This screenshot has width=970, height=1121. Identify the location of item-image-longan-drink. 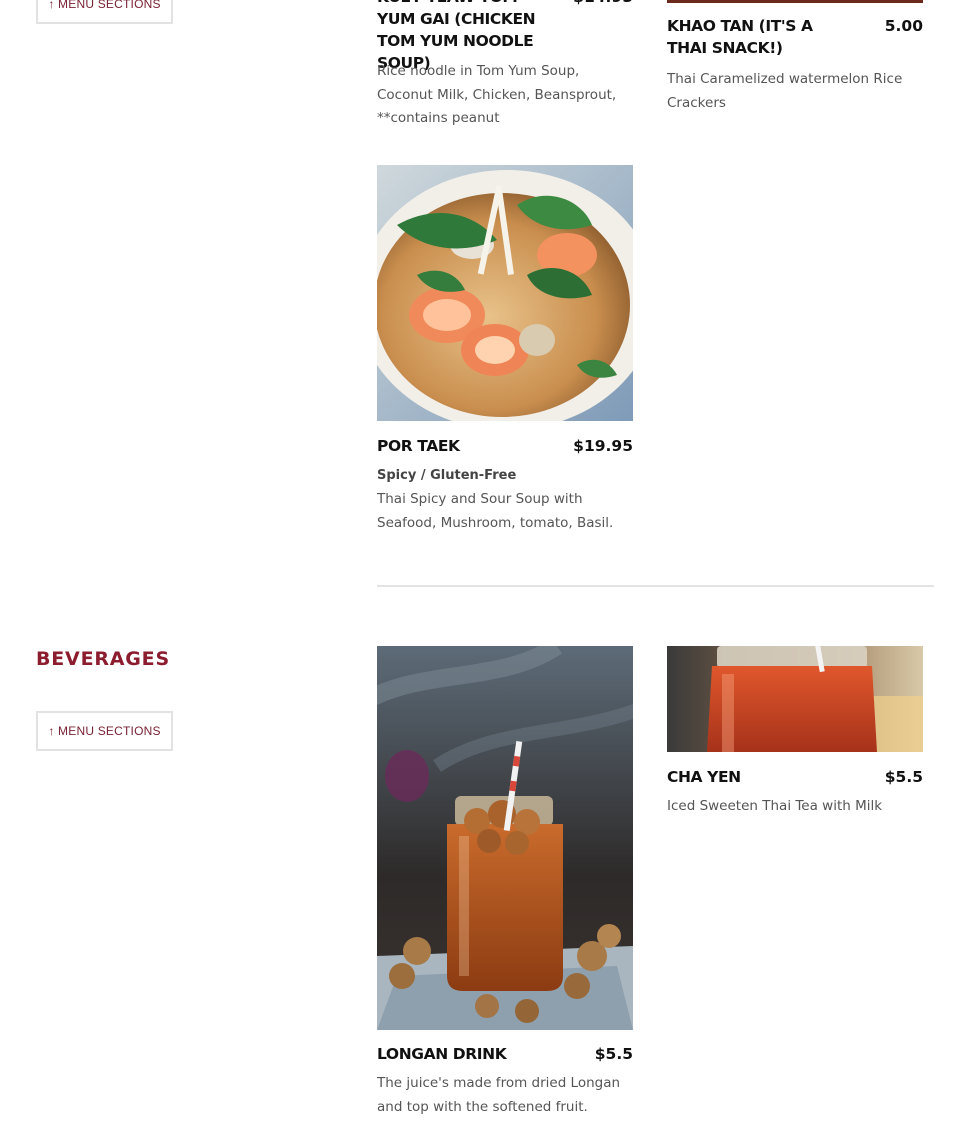
(505, 838).